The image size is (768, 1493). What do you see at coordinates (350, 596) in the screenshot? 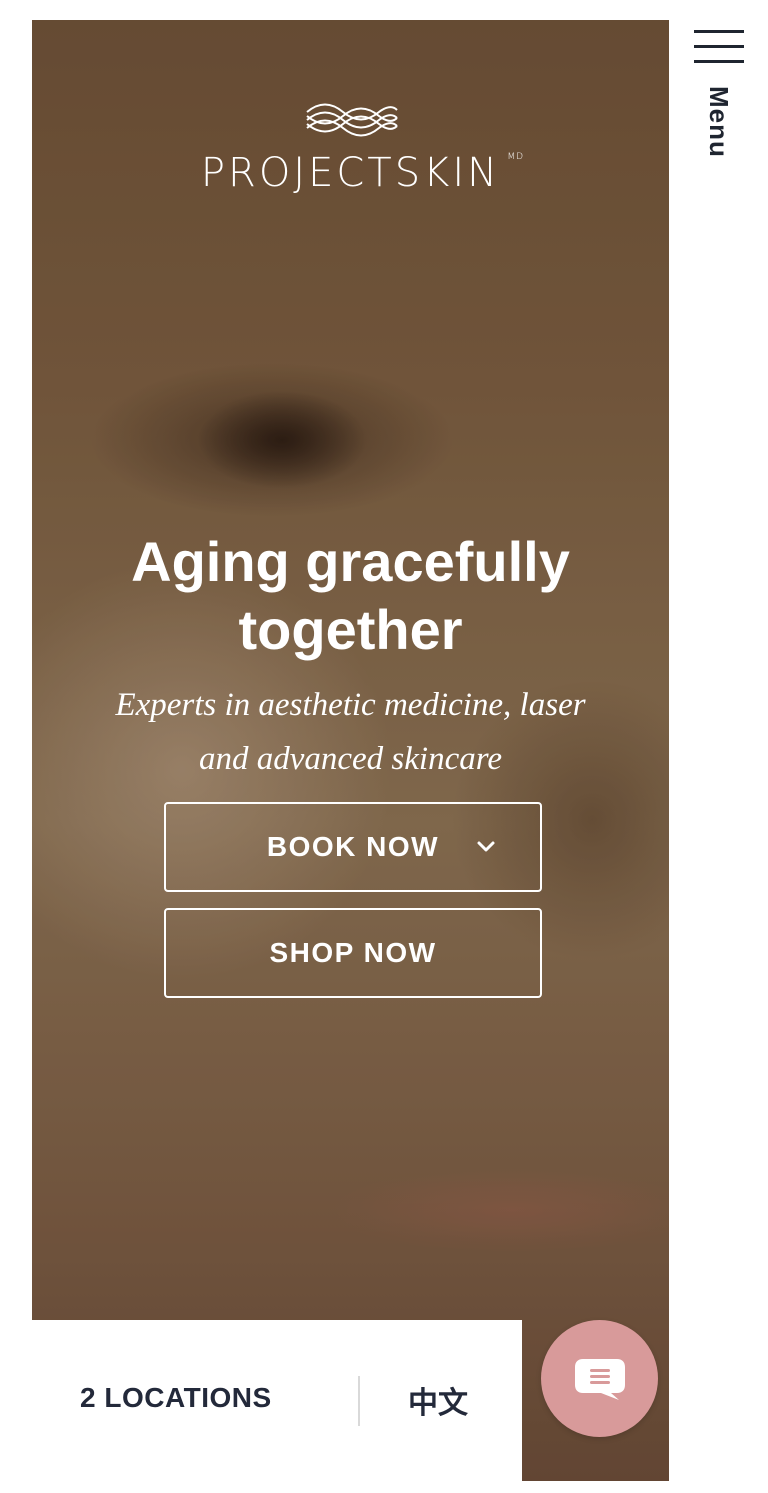
I see `hero-headline: Aging gracefully together` at bounding box center [350, 596].